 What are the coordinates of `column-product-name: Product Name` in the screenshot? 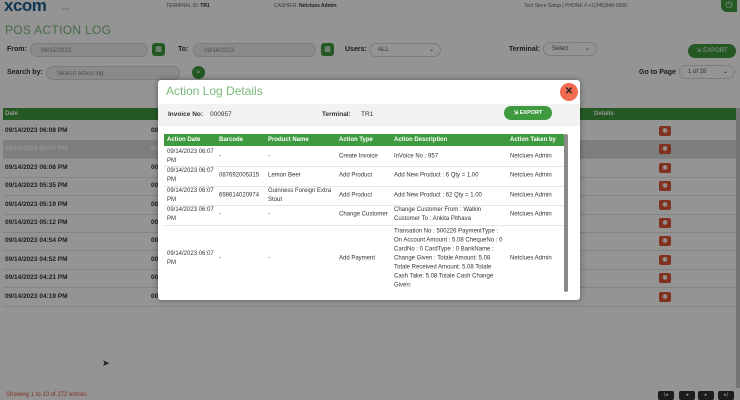 It's located at (288, 140).